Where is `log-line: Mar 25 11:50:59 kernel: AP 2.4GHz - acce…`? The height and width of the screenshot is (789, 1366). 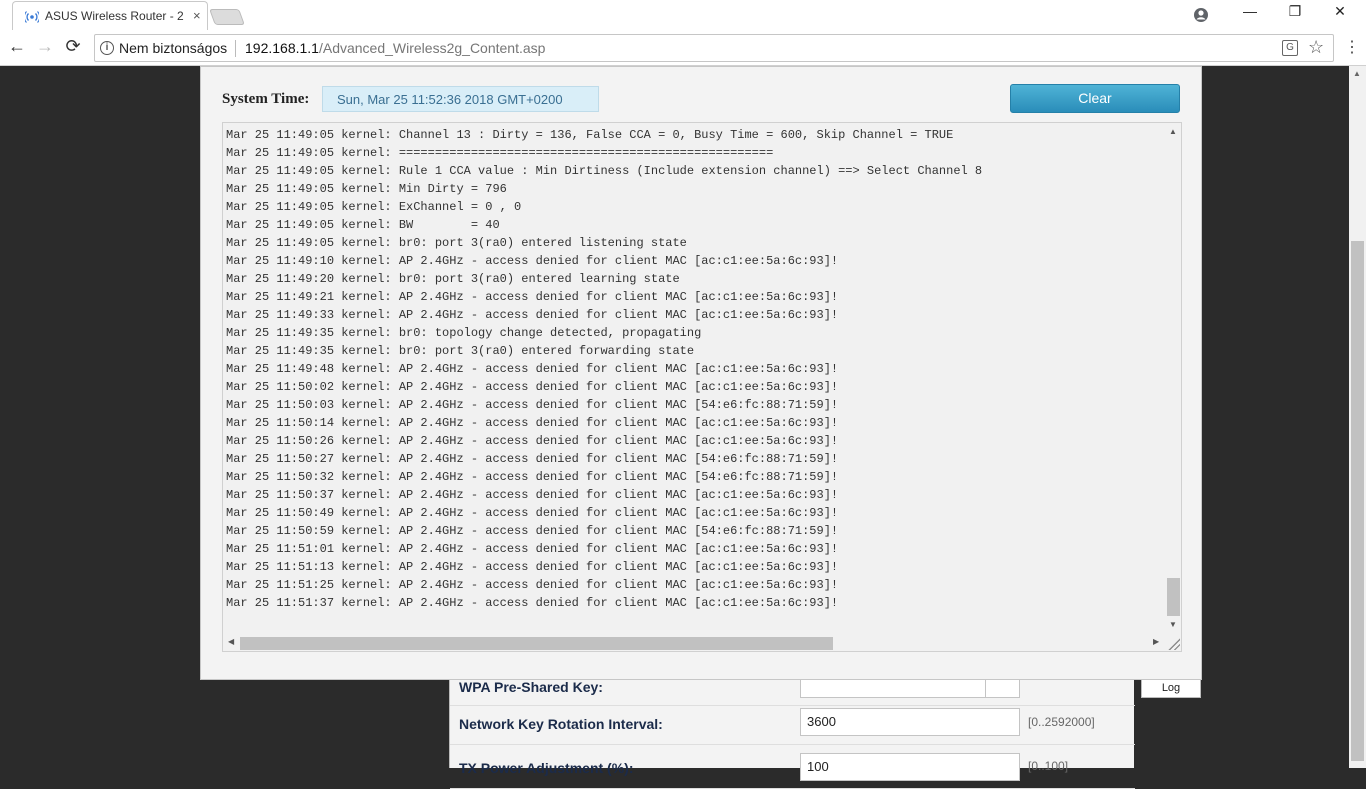 log-line: Mar 25 11:50:59 kernel: AP 2.4GHz - acce… is located at coordinates (532, 531).